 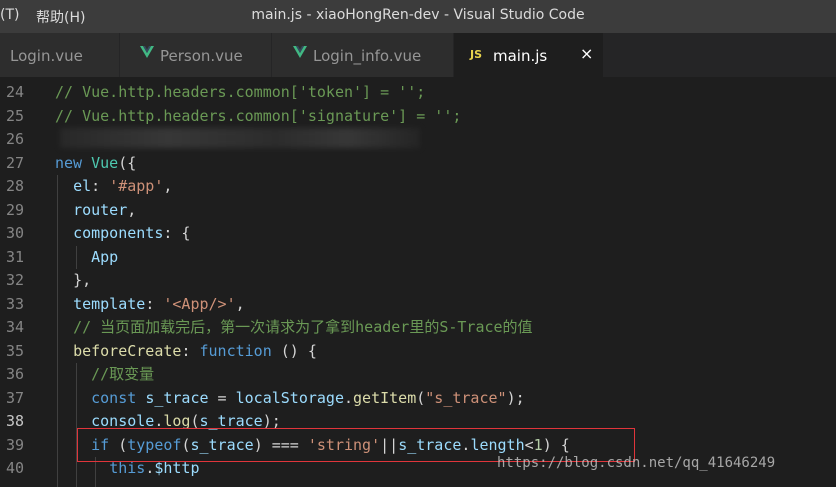 I want to click on tab-person-vue: Person.vue, so click(x=196, y=55).